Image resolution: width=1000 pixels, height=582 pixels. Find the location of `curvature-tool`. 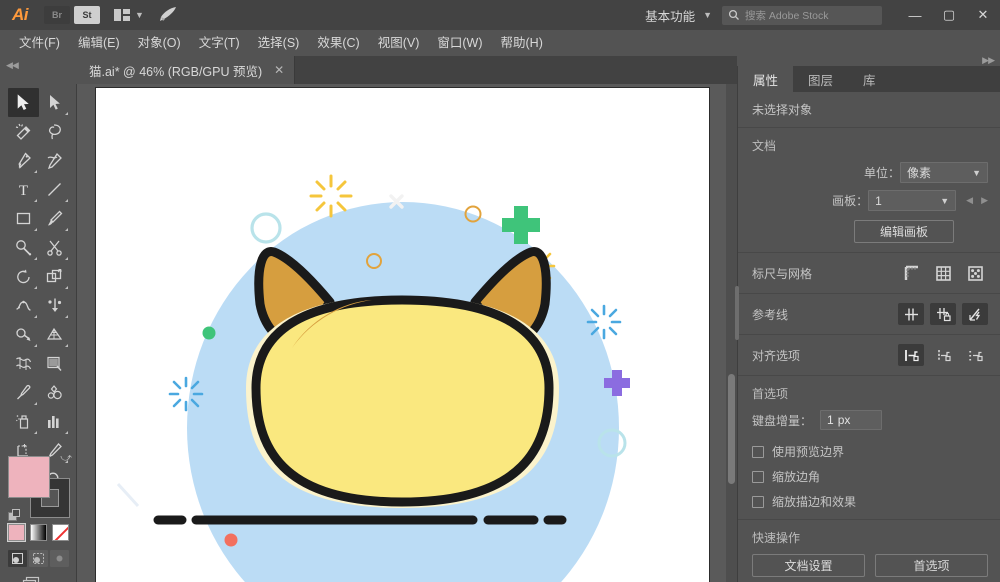

curvature-tool is located at coordinates (54, 160).